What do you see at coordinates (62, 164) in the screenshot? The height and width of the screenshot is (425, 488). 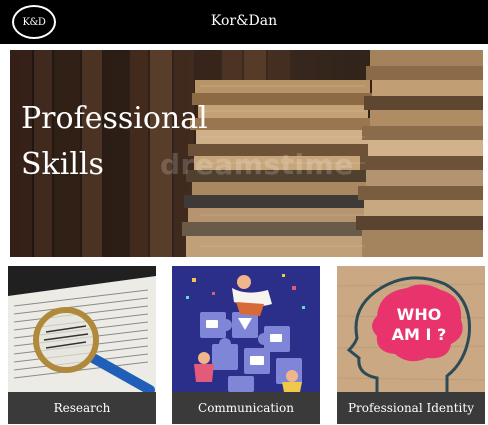 I see `hero-title-line2: Skills` at bounding box center [62, 164].